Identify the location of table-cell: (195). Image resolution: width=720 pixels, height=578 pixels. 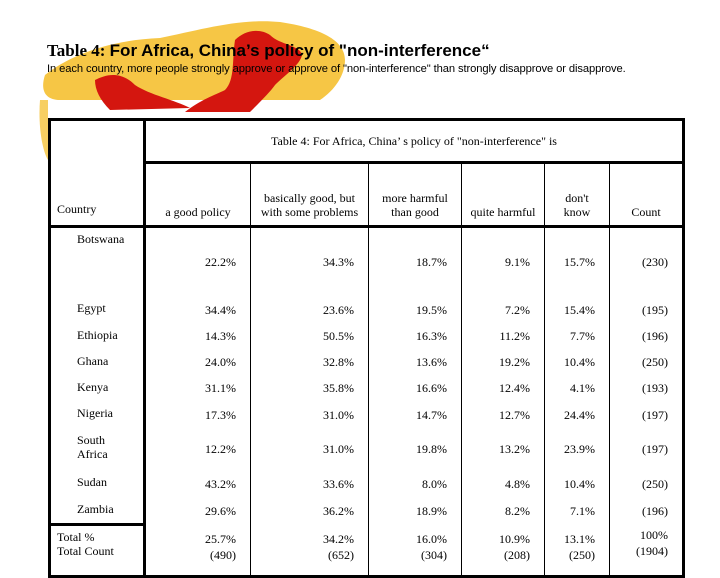
(646, 310).